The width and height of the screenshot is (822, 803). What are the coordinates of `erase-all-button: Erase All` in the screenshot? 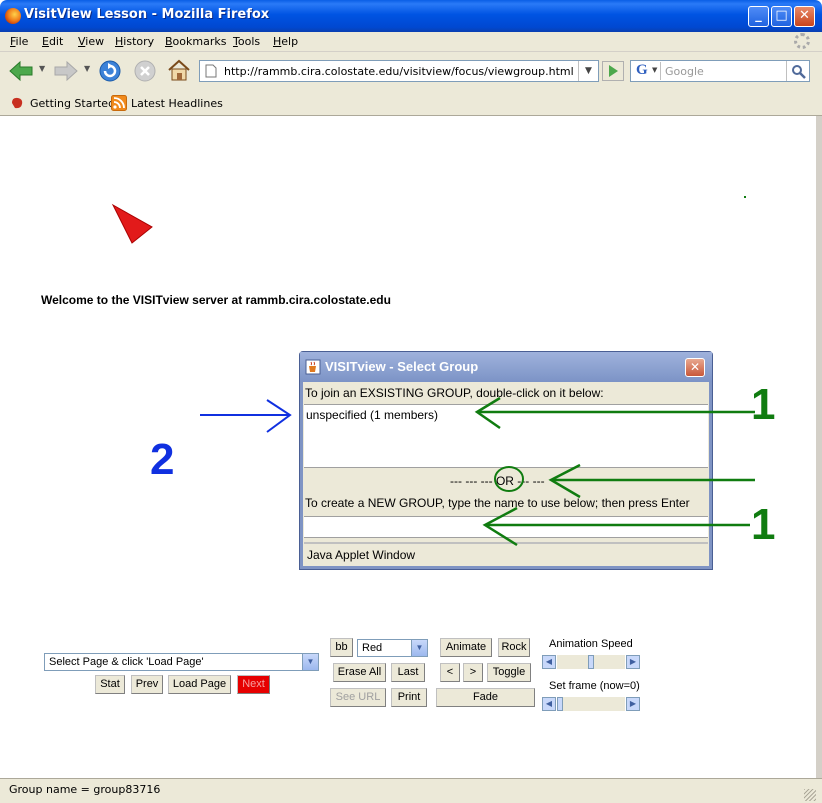 It's located at (359, 672).